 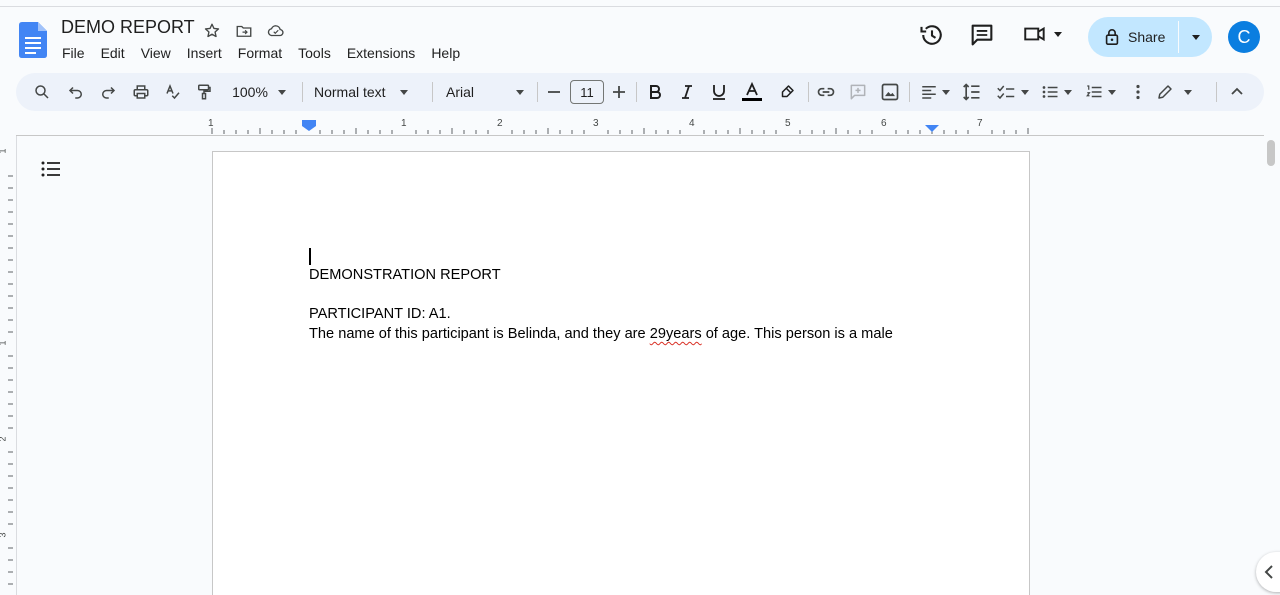 What do you see at coordinates (554, 92) in the screenshot?
I see `decrease-font-size-icon` at bounding box center [554, 92].